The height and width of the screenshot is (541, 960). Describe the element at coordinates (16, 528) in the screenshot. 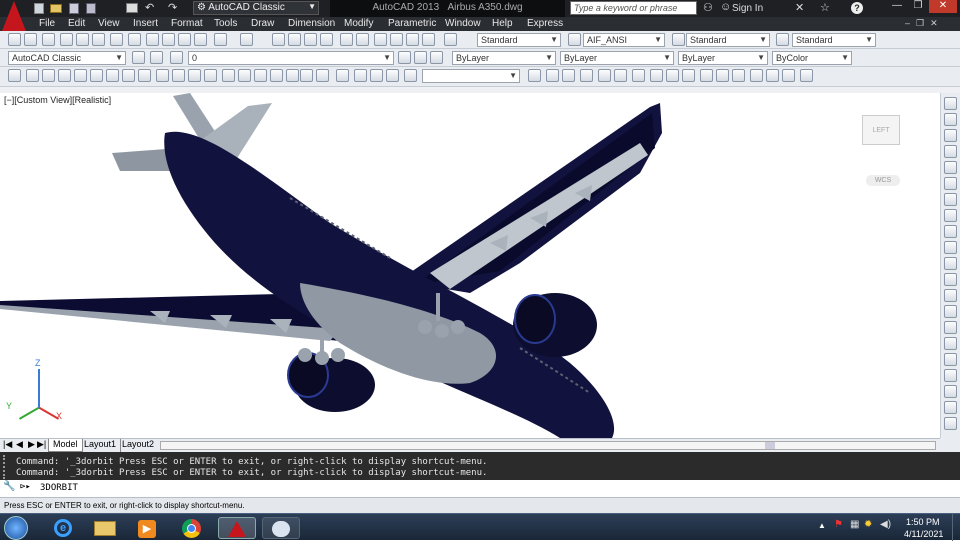

I see `start-button` at that location.